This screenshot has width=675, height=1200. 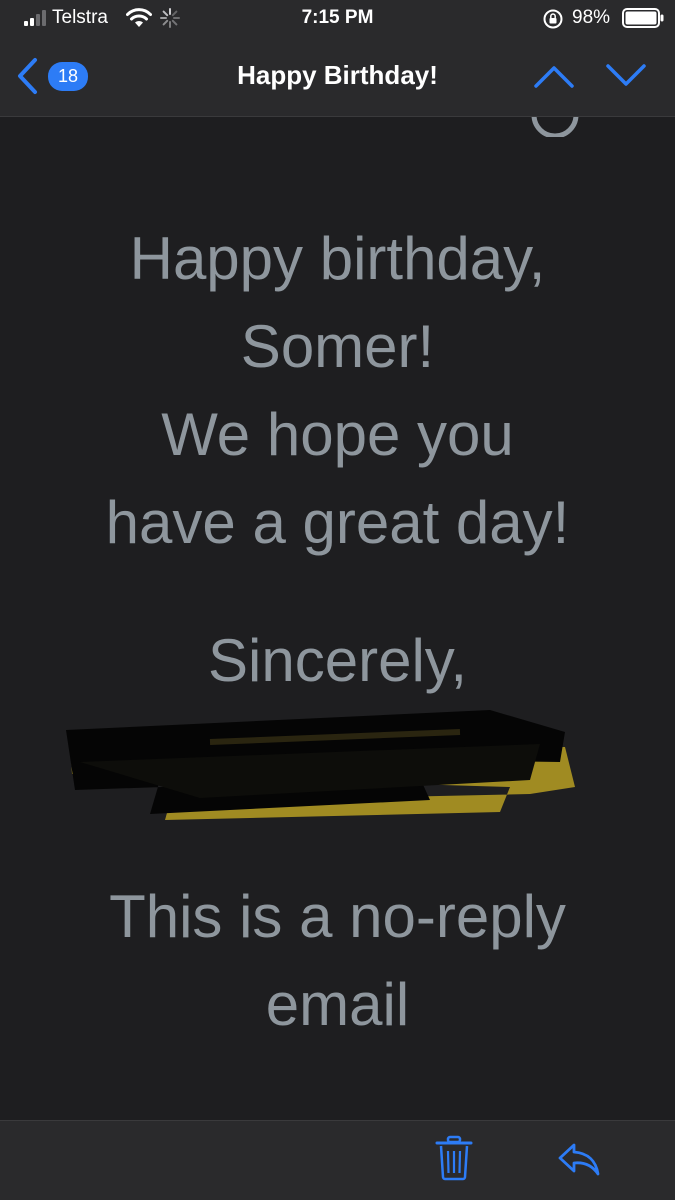 I want to click on rotation-lock-icon, so click(x=553, y=19).